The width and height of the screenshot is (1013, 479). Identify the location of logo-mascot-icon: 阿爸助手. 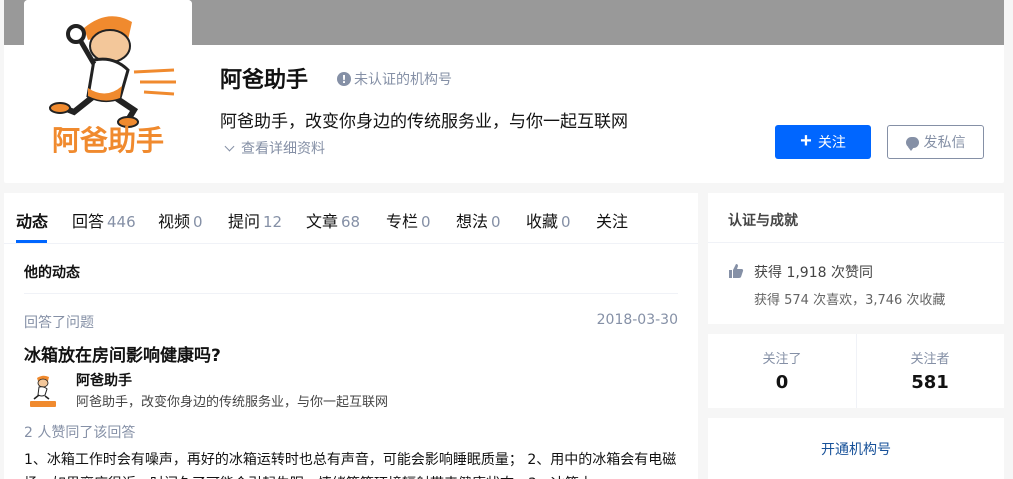
(108, 84).